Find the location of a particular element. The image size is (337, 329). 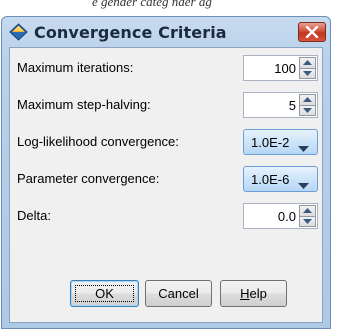

help-button-label: Help is located at coordinates (253, 293).